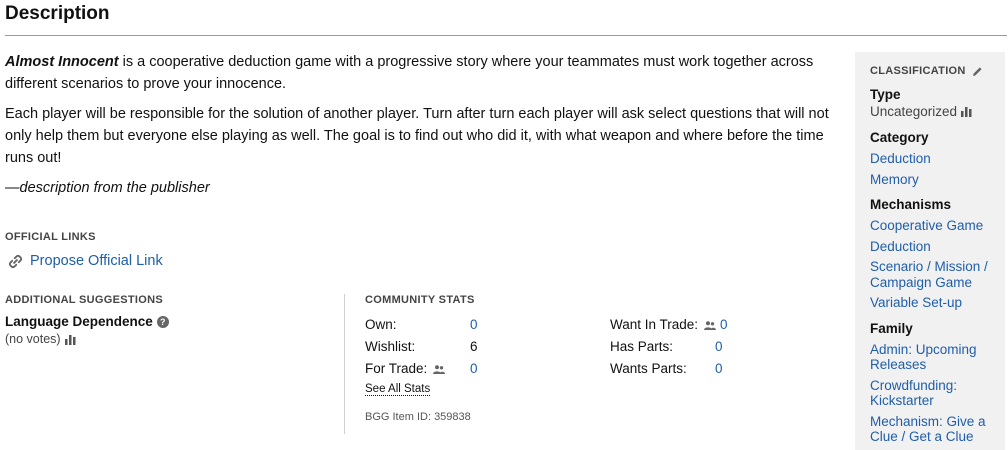 The image size is (1008, 450). I want to click on classification-heading: CLASSIFICATION, so click(930, 71).